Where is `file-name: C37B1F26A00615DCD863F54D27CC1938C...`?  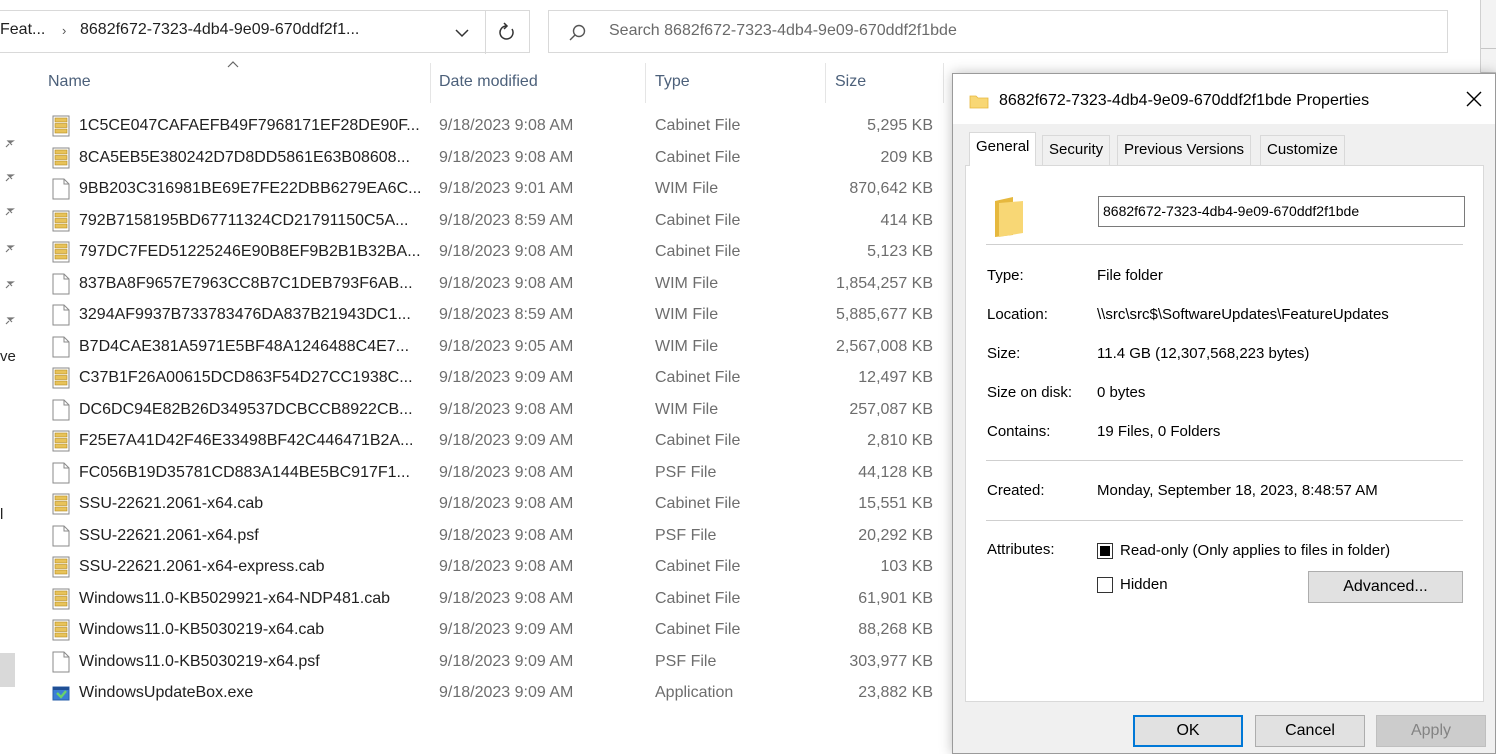 file-name: C37B1F26A00615DCD863F54D27CC1938C... is located at coordinates (246, 378).